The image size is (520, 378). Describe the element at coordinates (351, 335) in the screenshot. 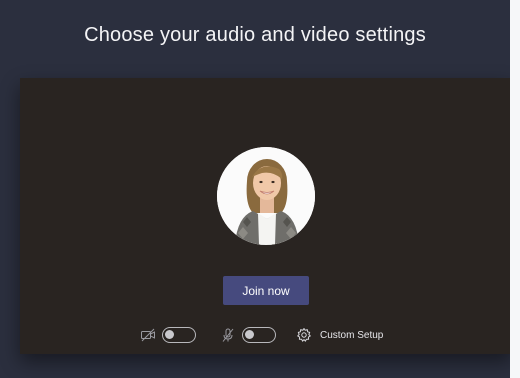

I see `custom-setup-link: Custom Setup` at that location.